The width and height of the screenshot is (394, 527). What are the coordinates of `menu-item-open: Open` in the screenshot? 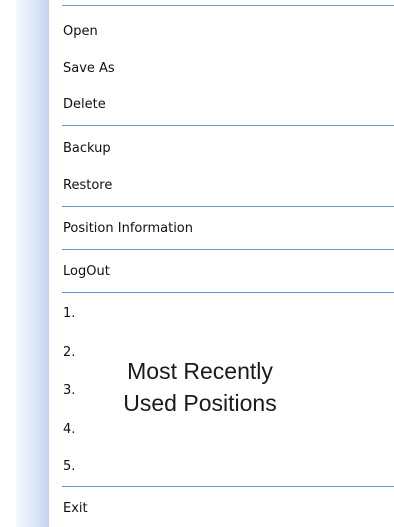 It's located at (80, 32).